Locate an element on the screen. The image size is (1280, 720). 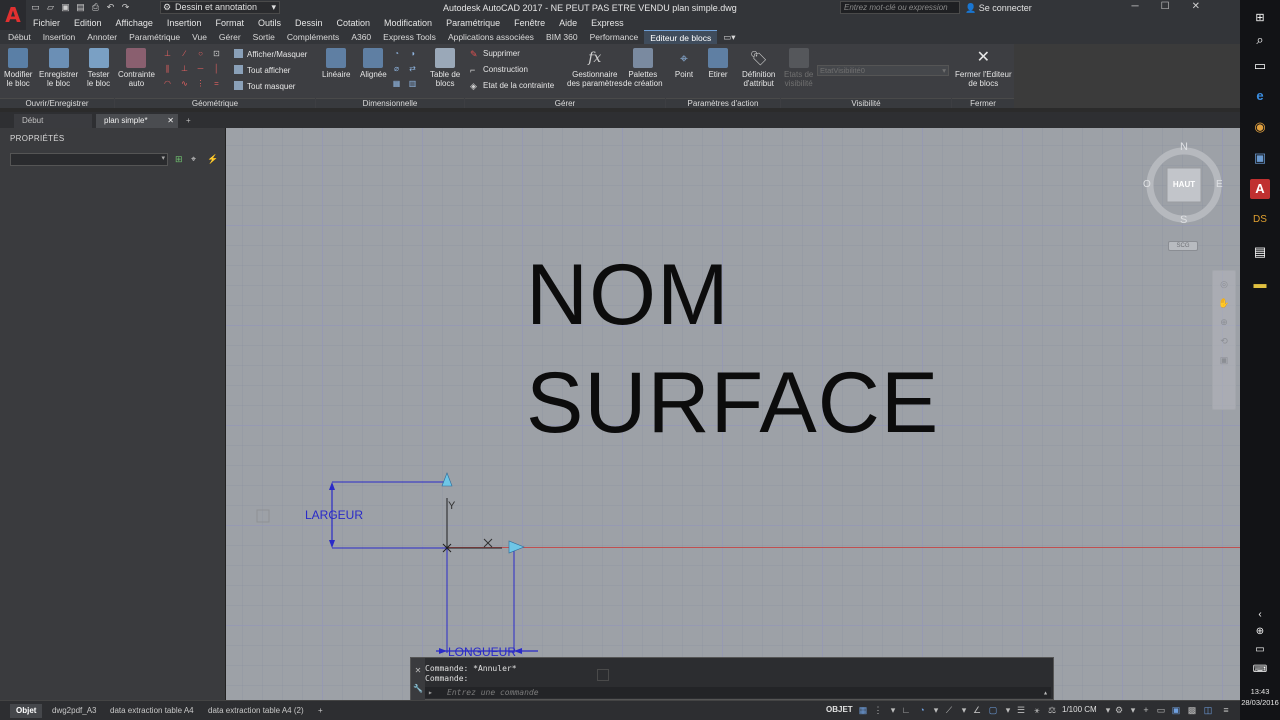
ribbon-tab-performance: Performance is located at coordinates (614, 37).